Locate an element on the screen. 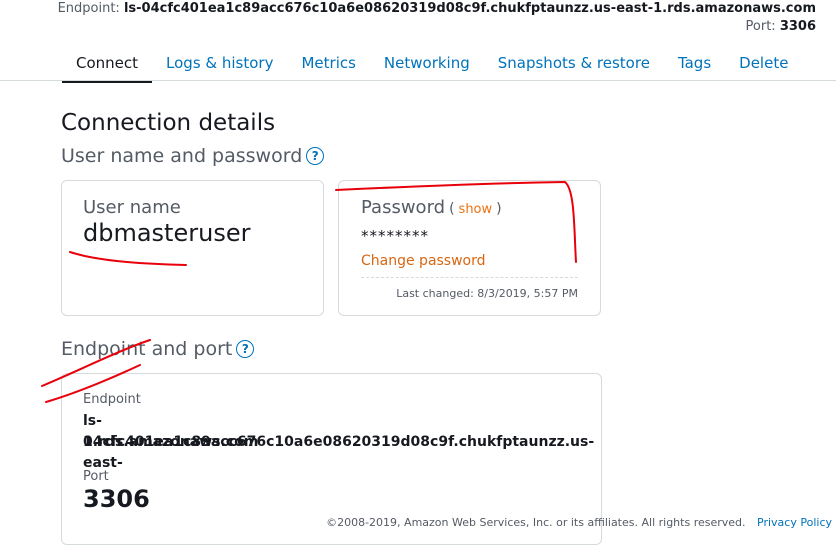 The height and width of the screenshot is (545, 836). endpoint-label: Endpoint is located at coordinates (112, 399).